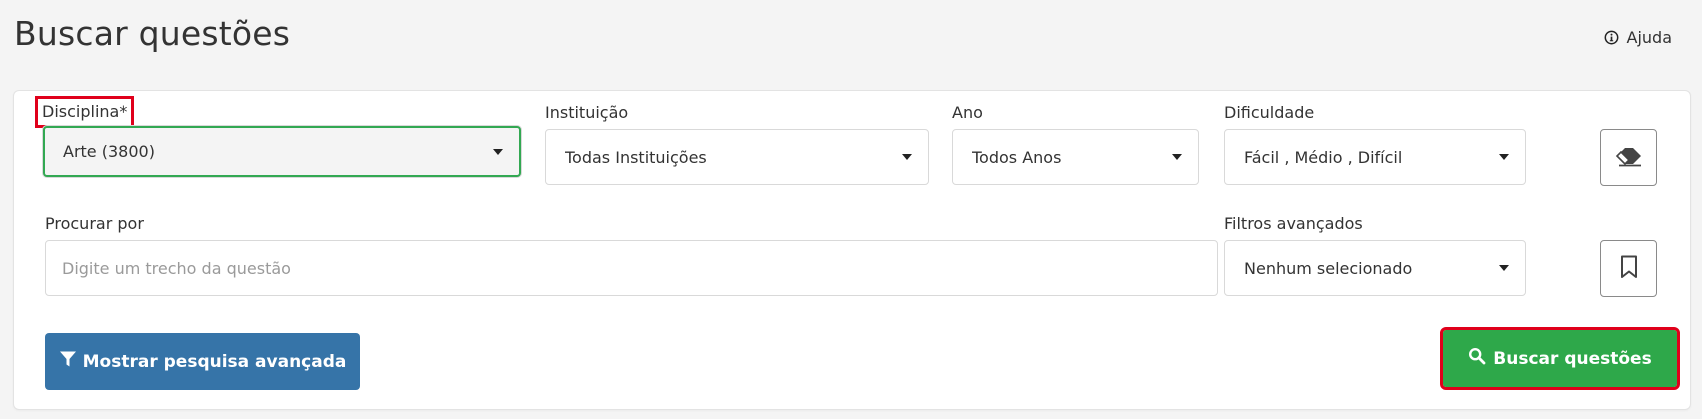 The height and width of the screenshot is (419, 1702). Describe the element at coordinates (1572, 358) in the screenshot. I see `search-questions-label: Buscar questões` at that location.